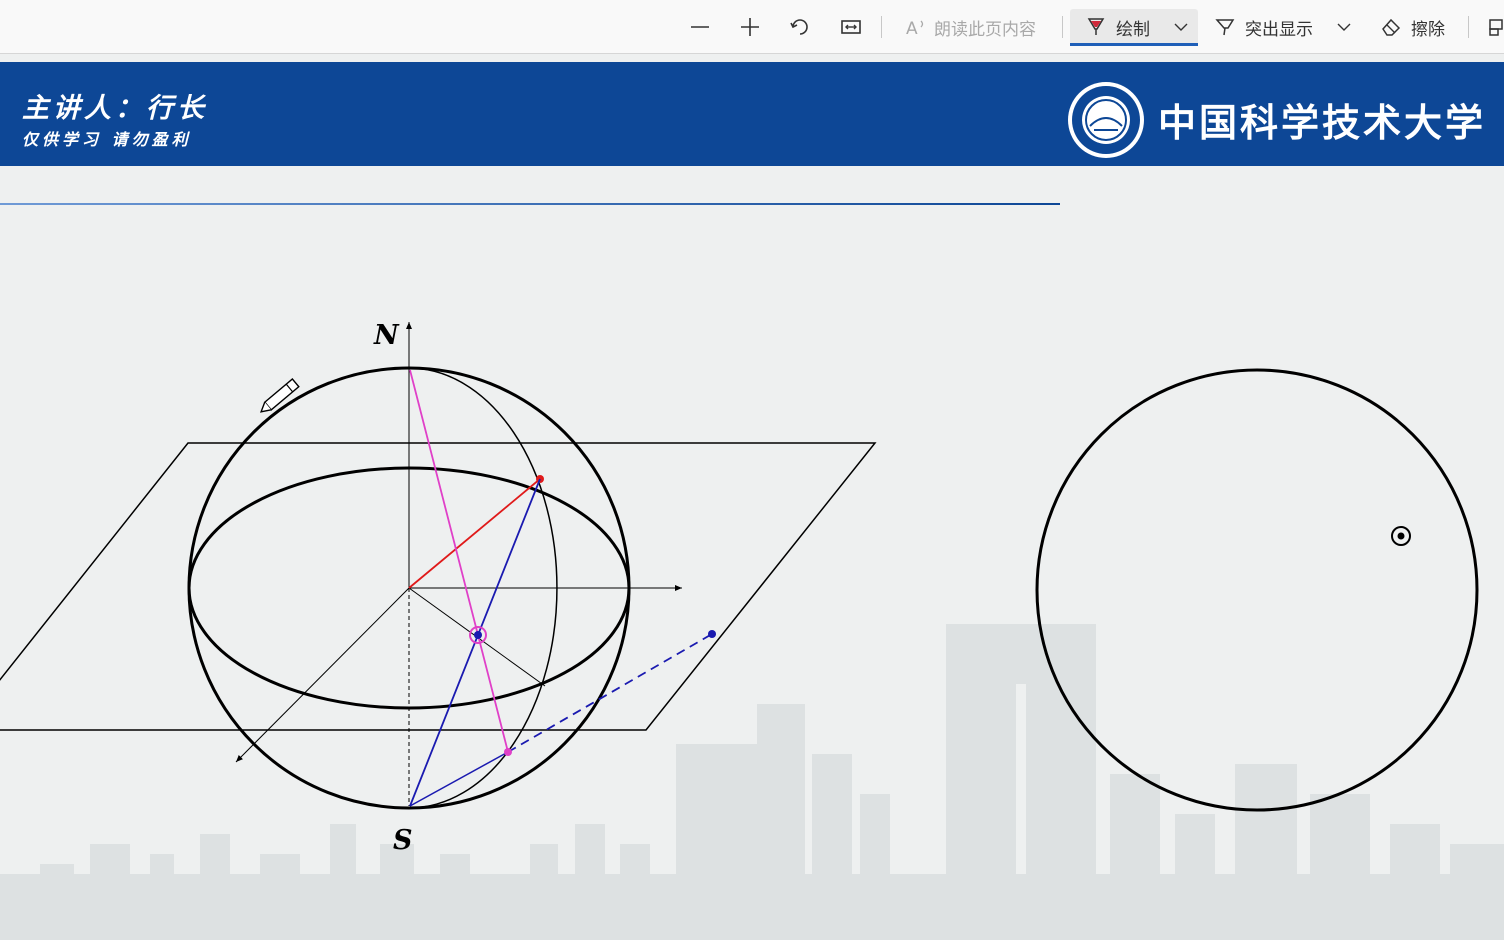  Describe the element at coordinates (478, 635) in the screenshot. I see `intersection-point` at that location.